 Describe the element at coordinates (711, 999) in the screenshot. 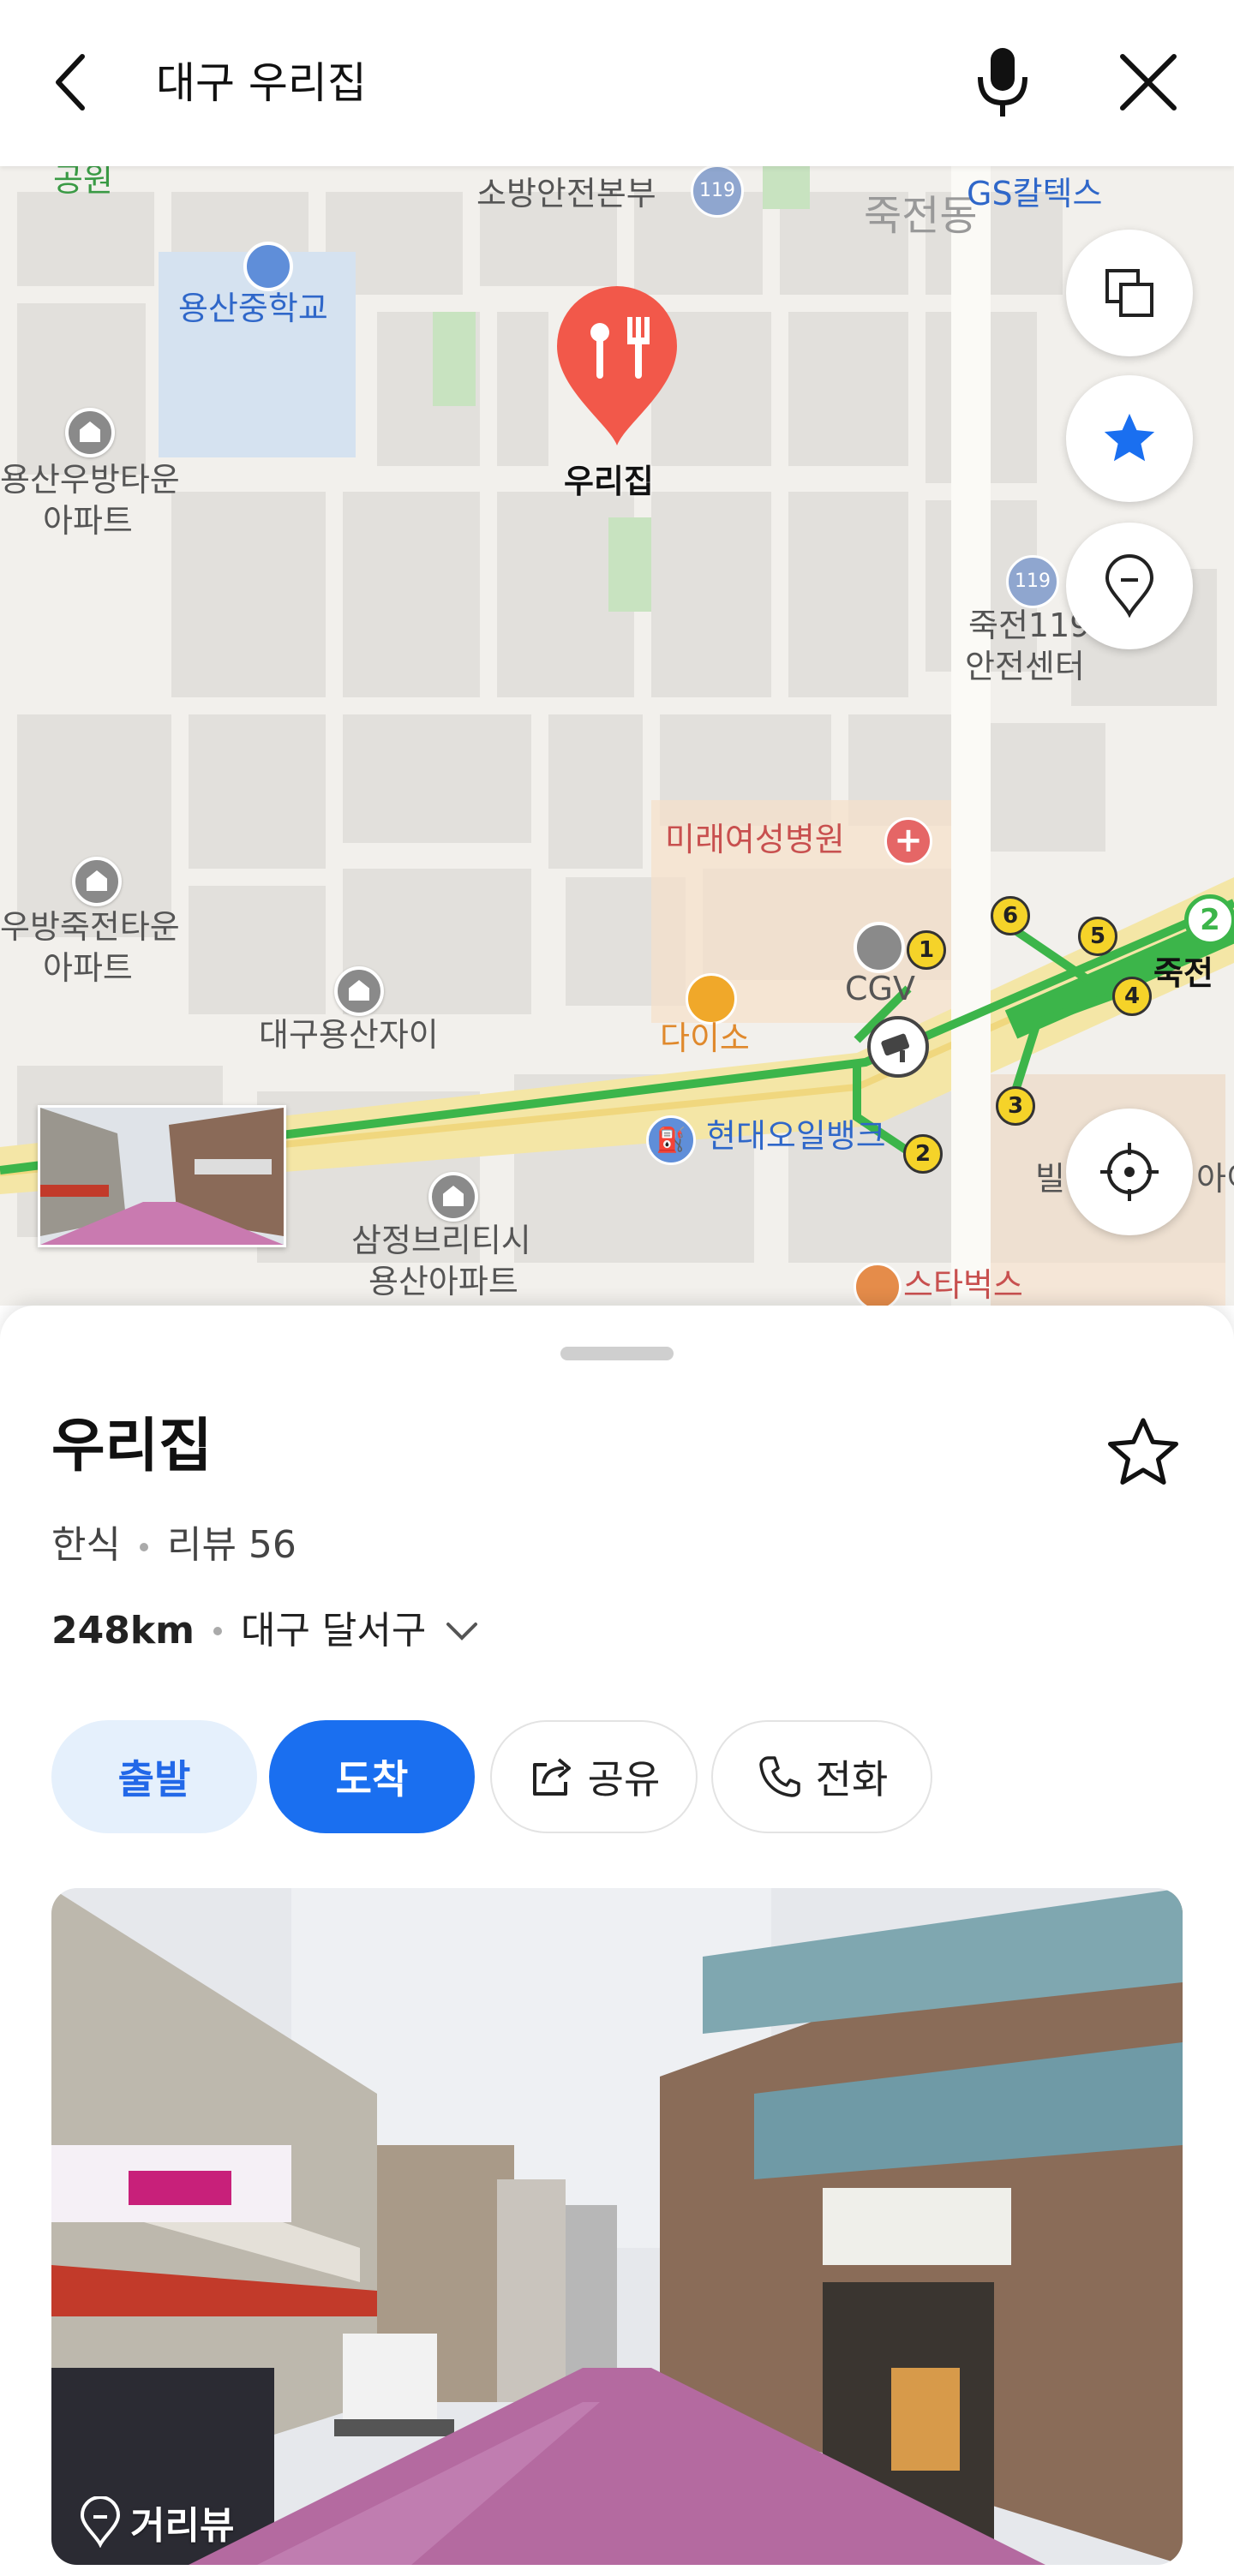

I see `shop-icon` at that location.